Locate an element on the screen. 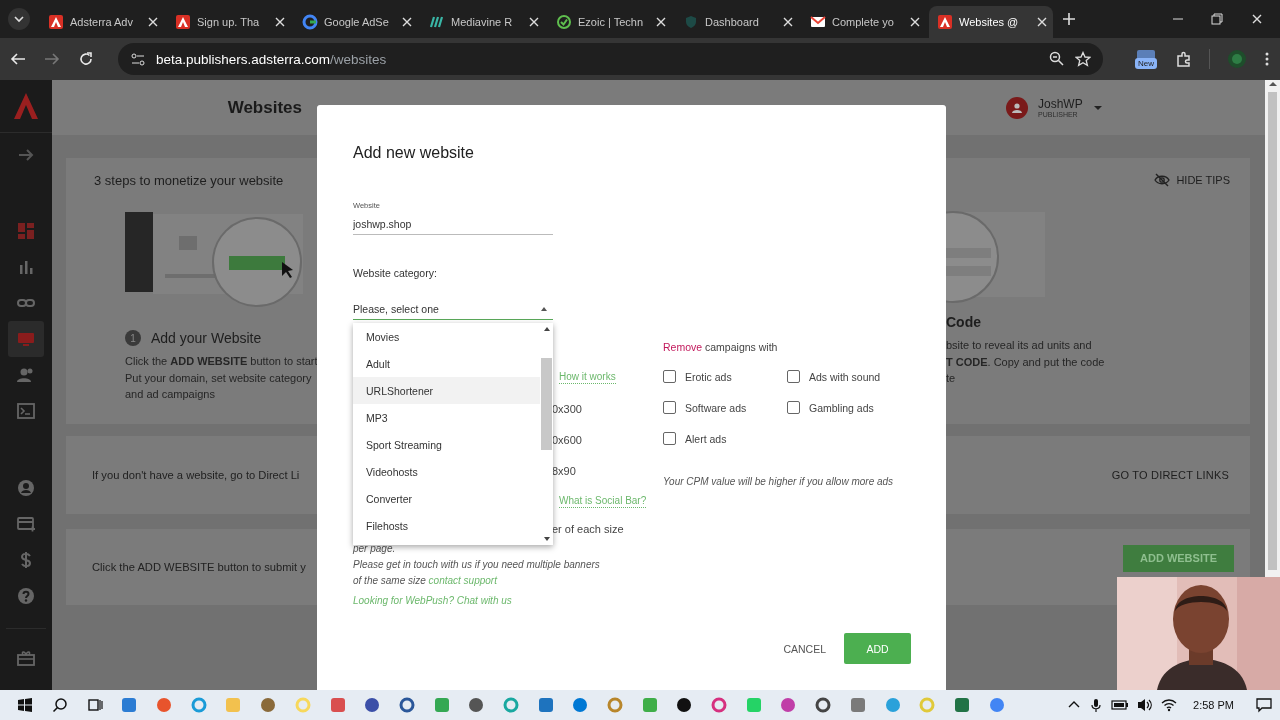 The image size is (1280, 720). dropdown-option: Converter is located at coordinates (446, 498).